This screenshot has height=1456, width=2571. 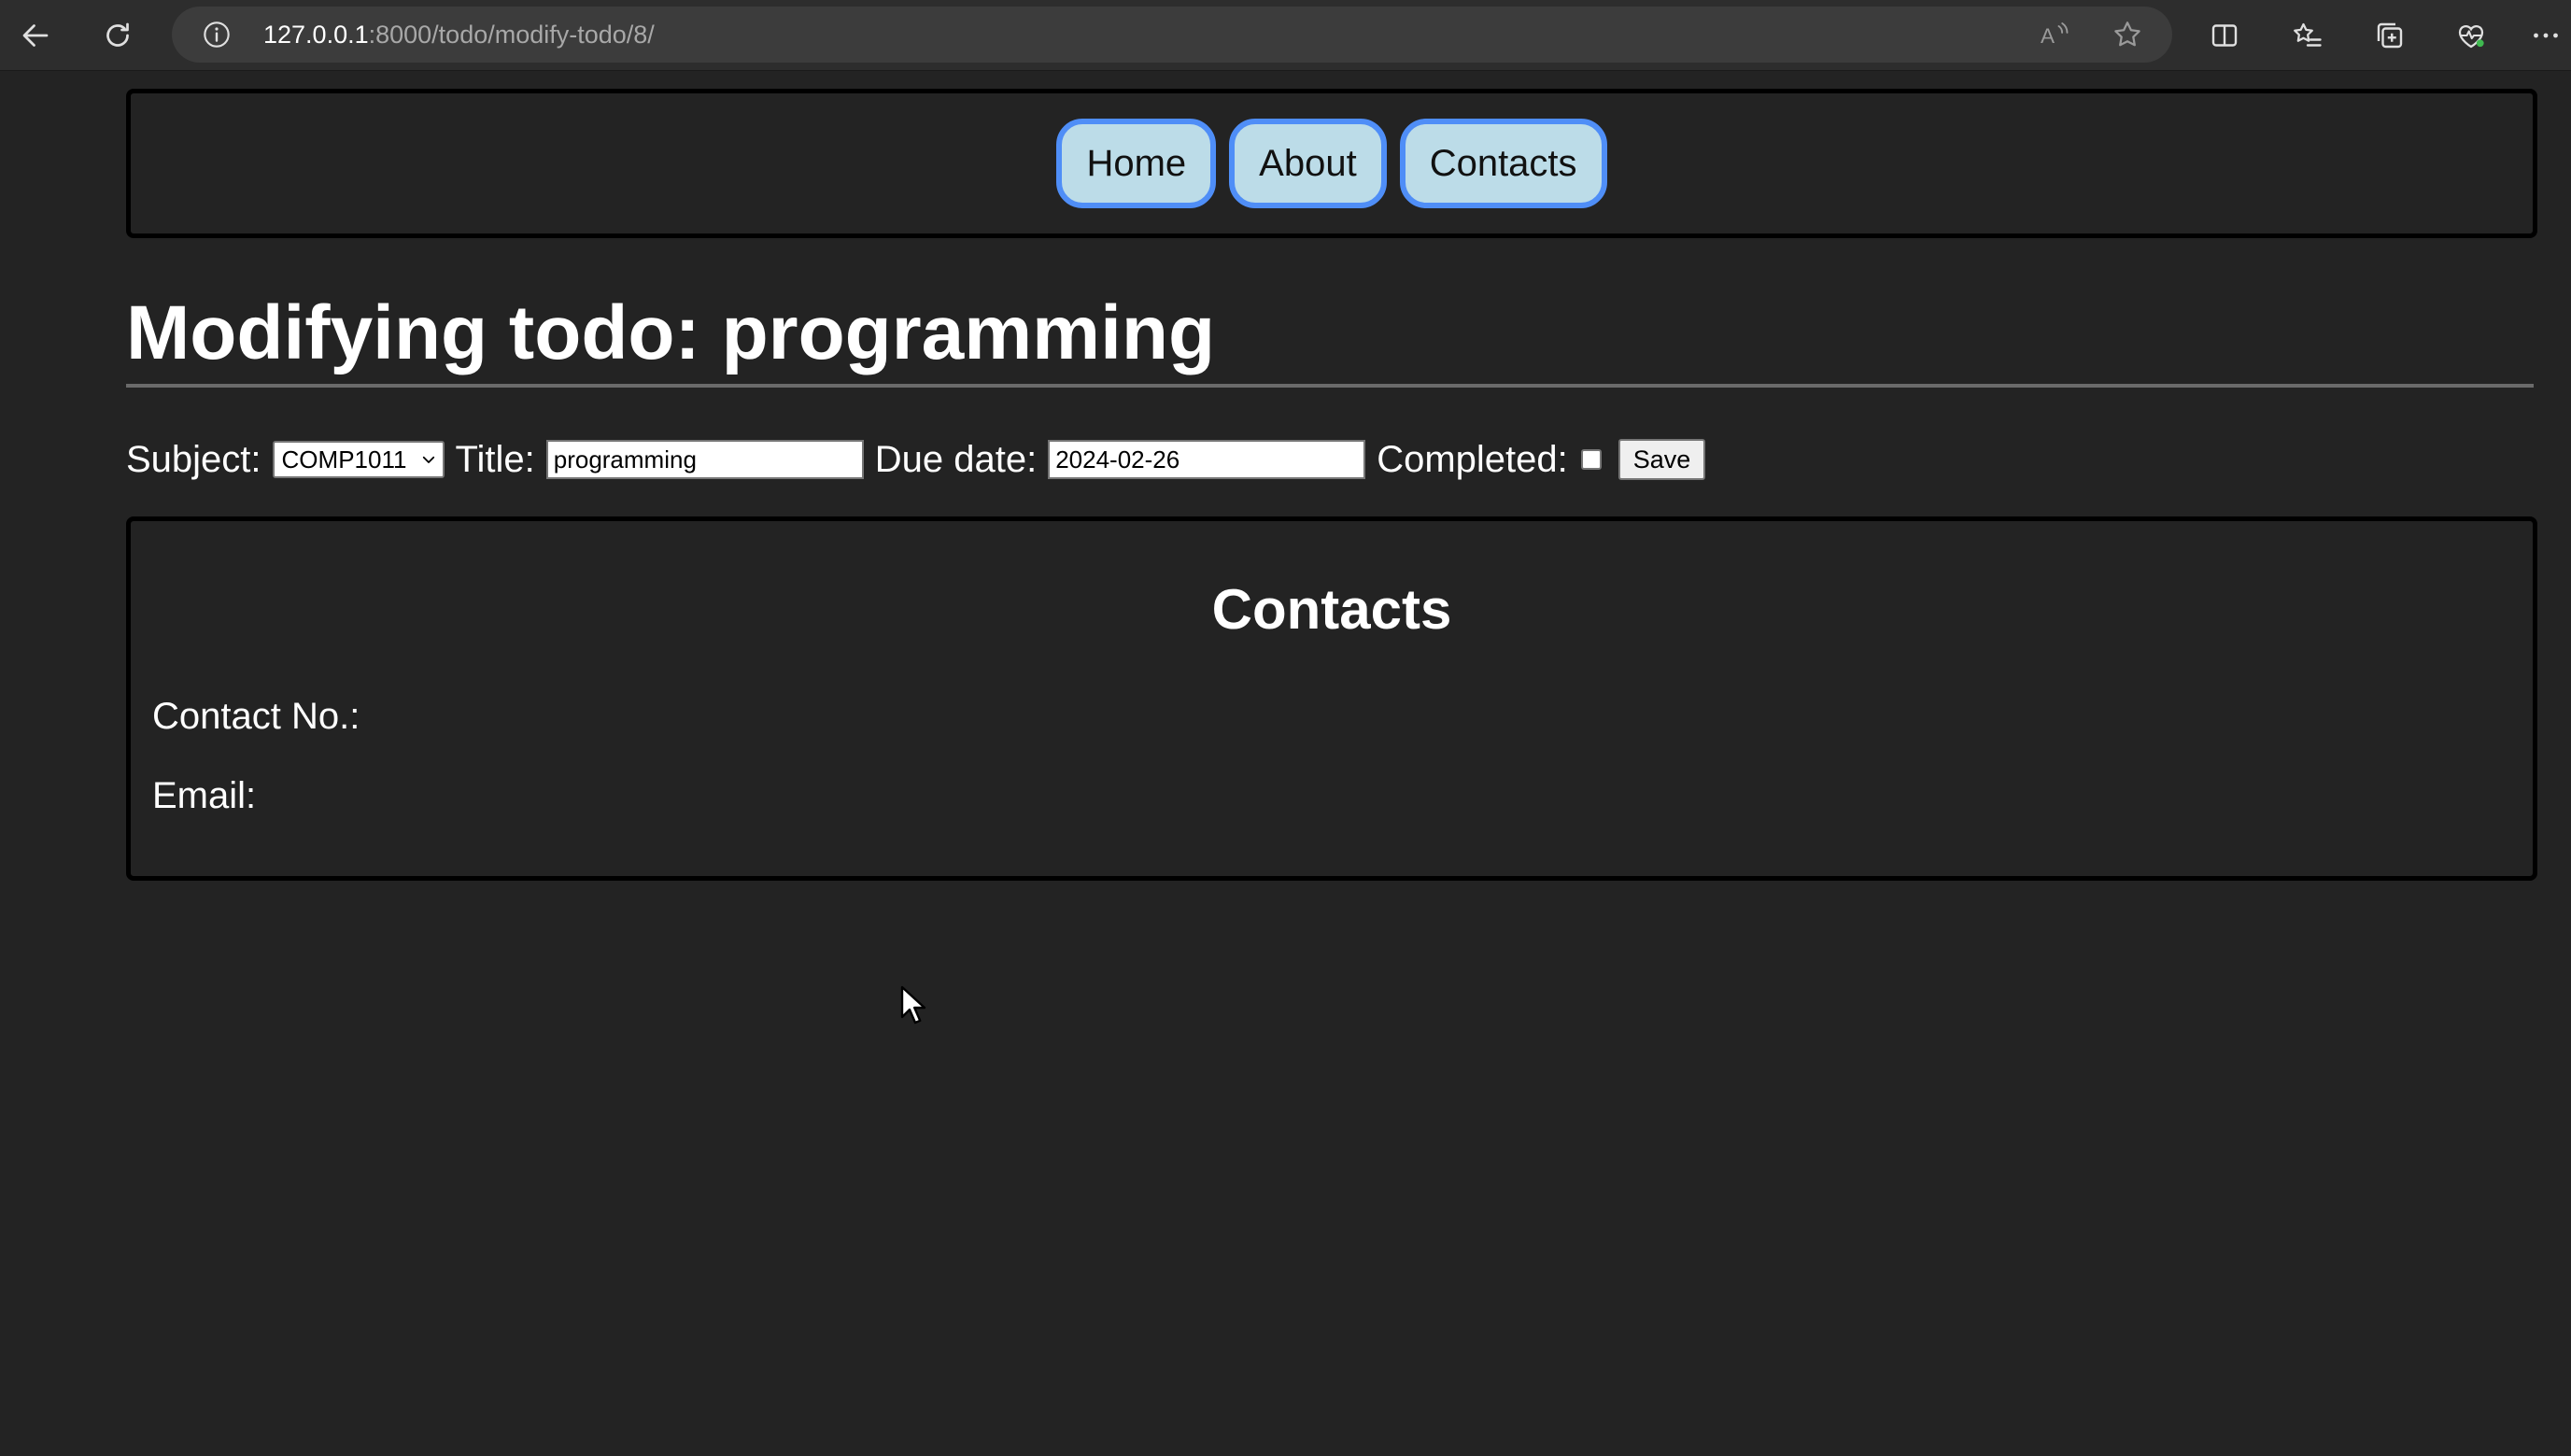 I want to click on browser-toolbar: 127.0.0.1:8000/todo/modify-todo/8/ A, so click(x=1285, y=35).